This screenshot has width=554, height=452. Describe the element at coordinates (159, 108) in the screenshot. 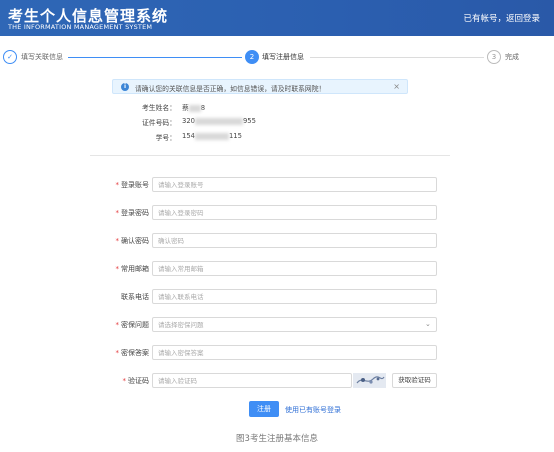

I see `student-name-label: 考生姓名：` at that location.